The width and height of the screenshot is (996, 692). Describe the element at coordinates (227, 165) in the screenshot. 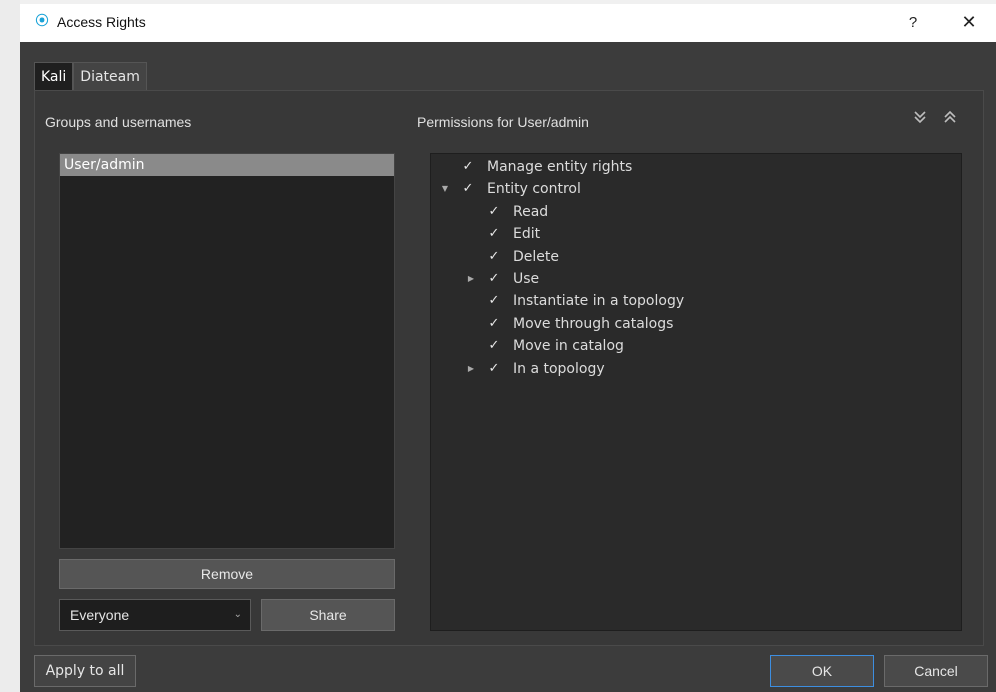

I see `list-item: User/admin` at that location.